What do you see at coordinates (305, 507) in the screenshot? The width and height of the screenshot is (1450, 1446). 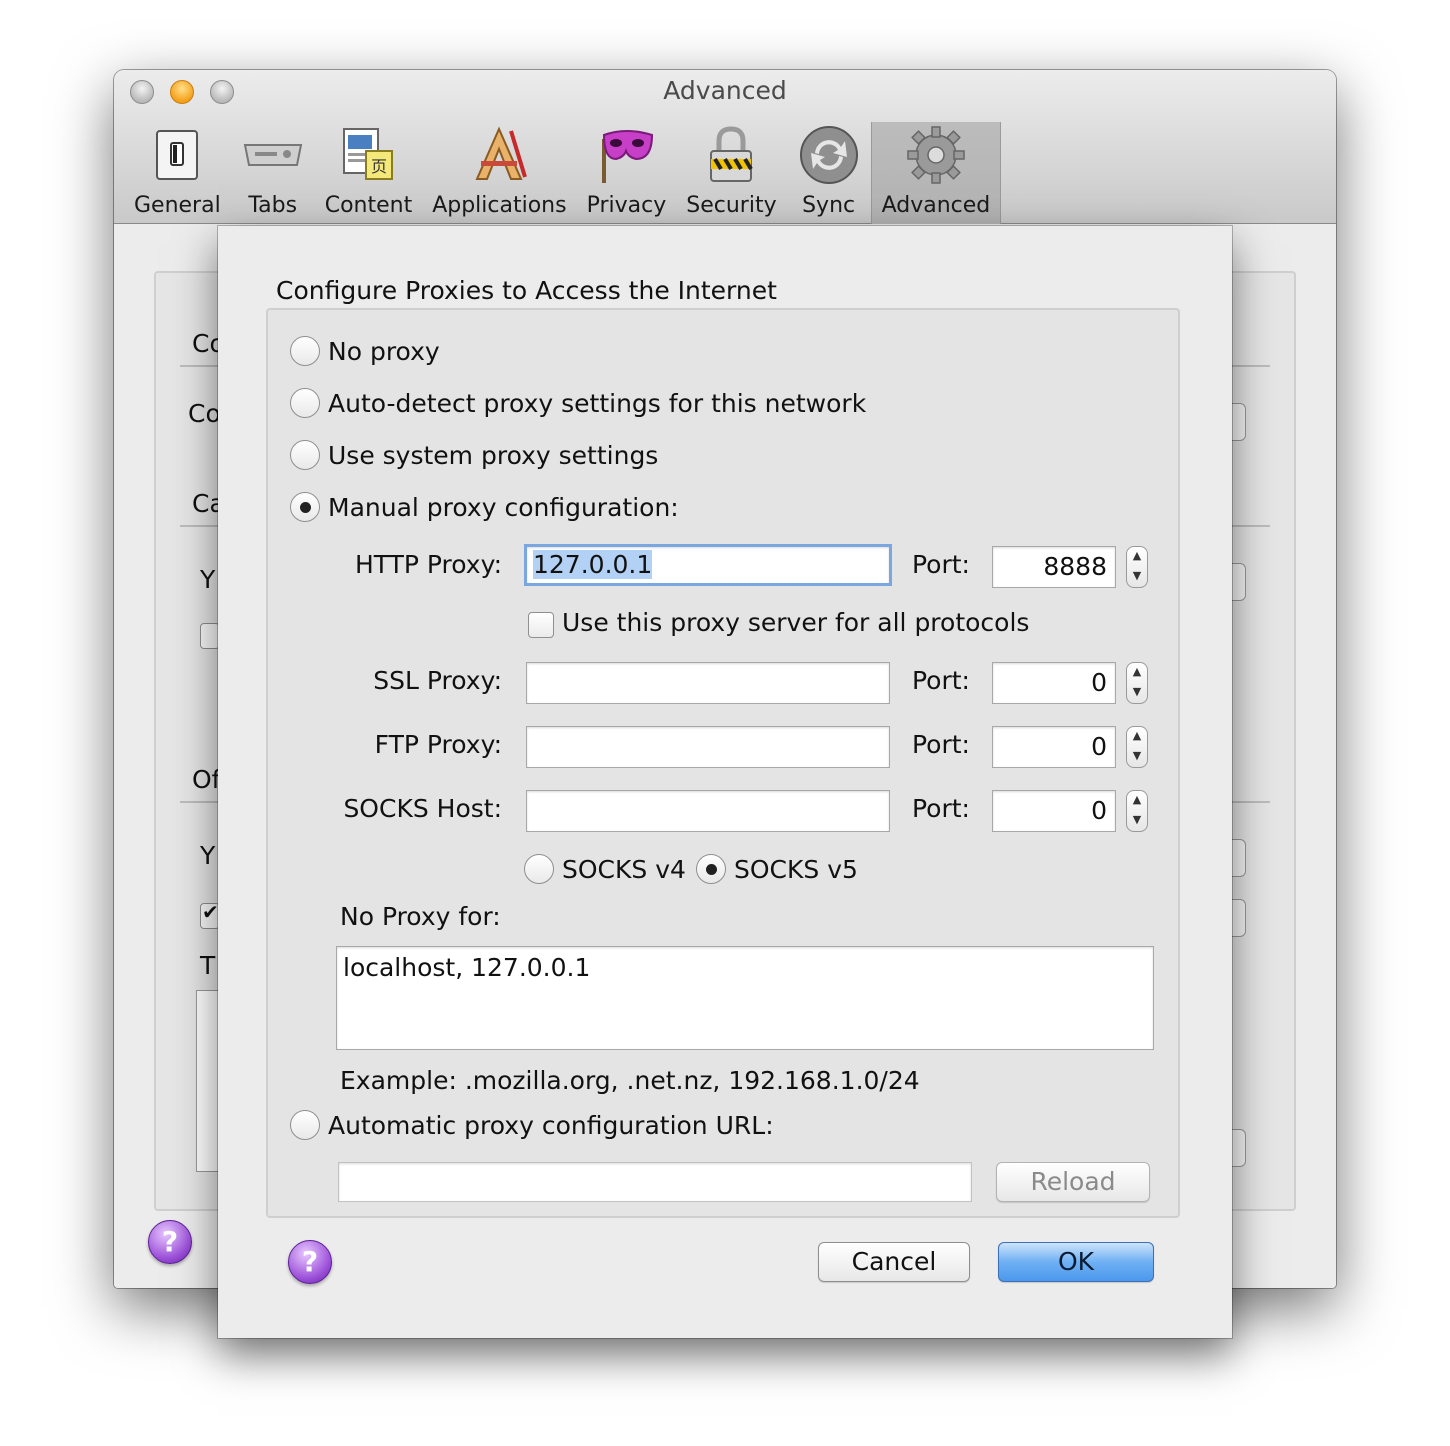 I see `manual-proxy-radio` at bounding box center [305, 507].